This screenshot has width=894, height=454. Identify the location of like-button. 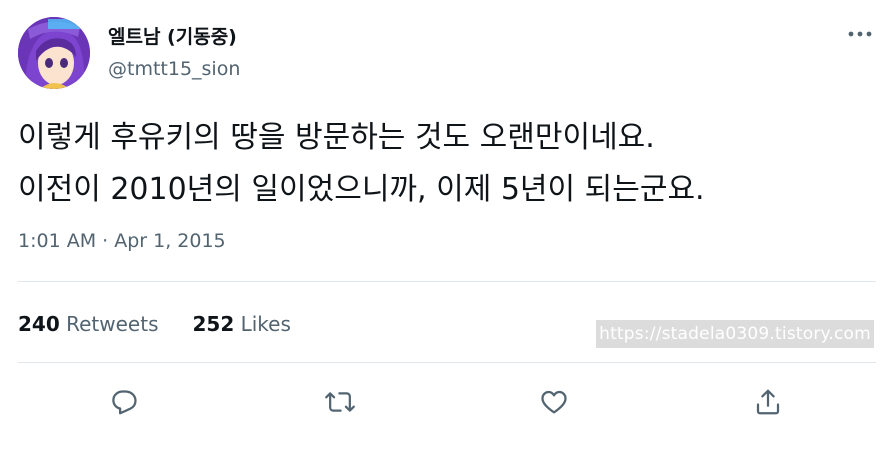
(554, 402).